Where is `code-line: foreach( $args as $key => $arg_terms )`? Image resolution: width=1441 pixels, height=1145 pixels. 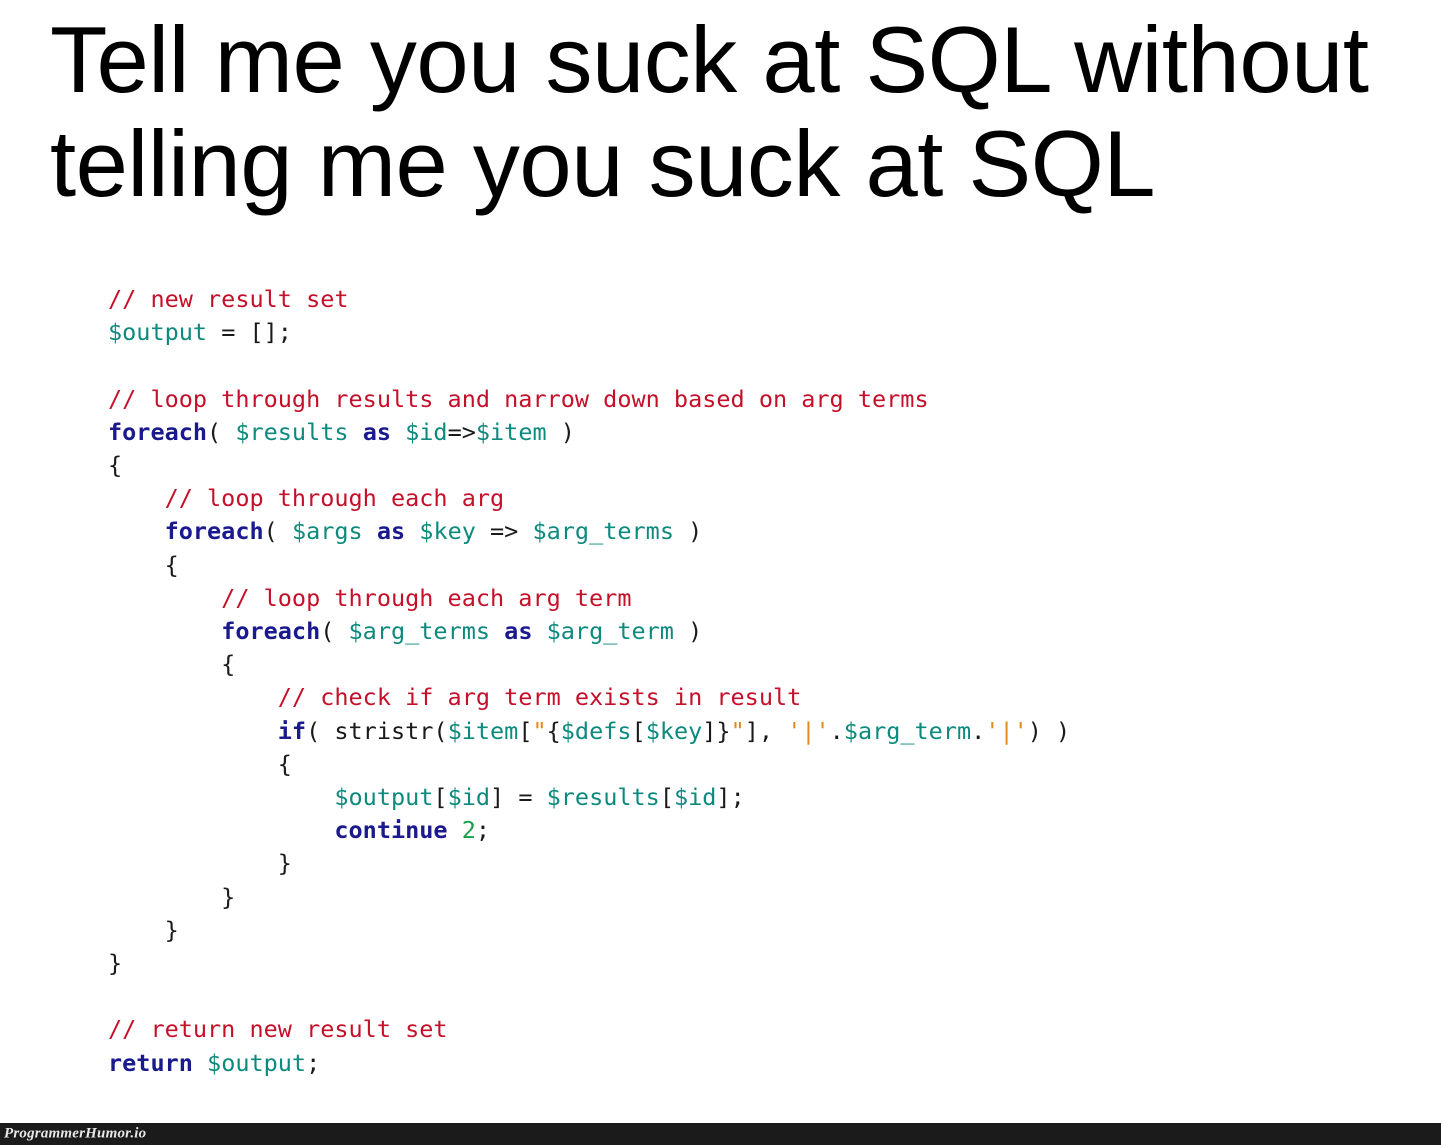 code-line: foreach( $args as $key => $arg_terms ) is located at coordinates (589, 531).